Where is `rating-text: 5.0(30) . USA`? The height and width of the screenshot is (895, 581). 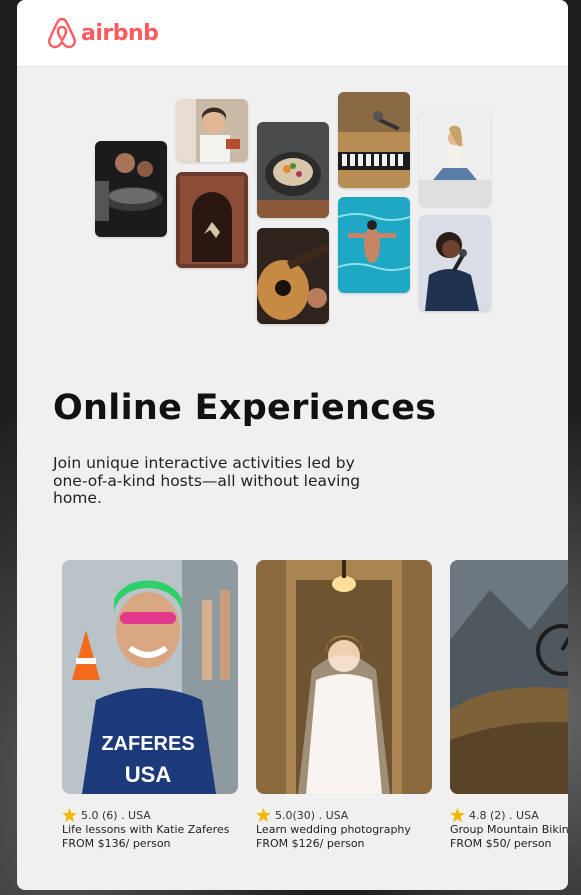
rating-text: 5.0(30) . USA is located at coordinates (312, 815).